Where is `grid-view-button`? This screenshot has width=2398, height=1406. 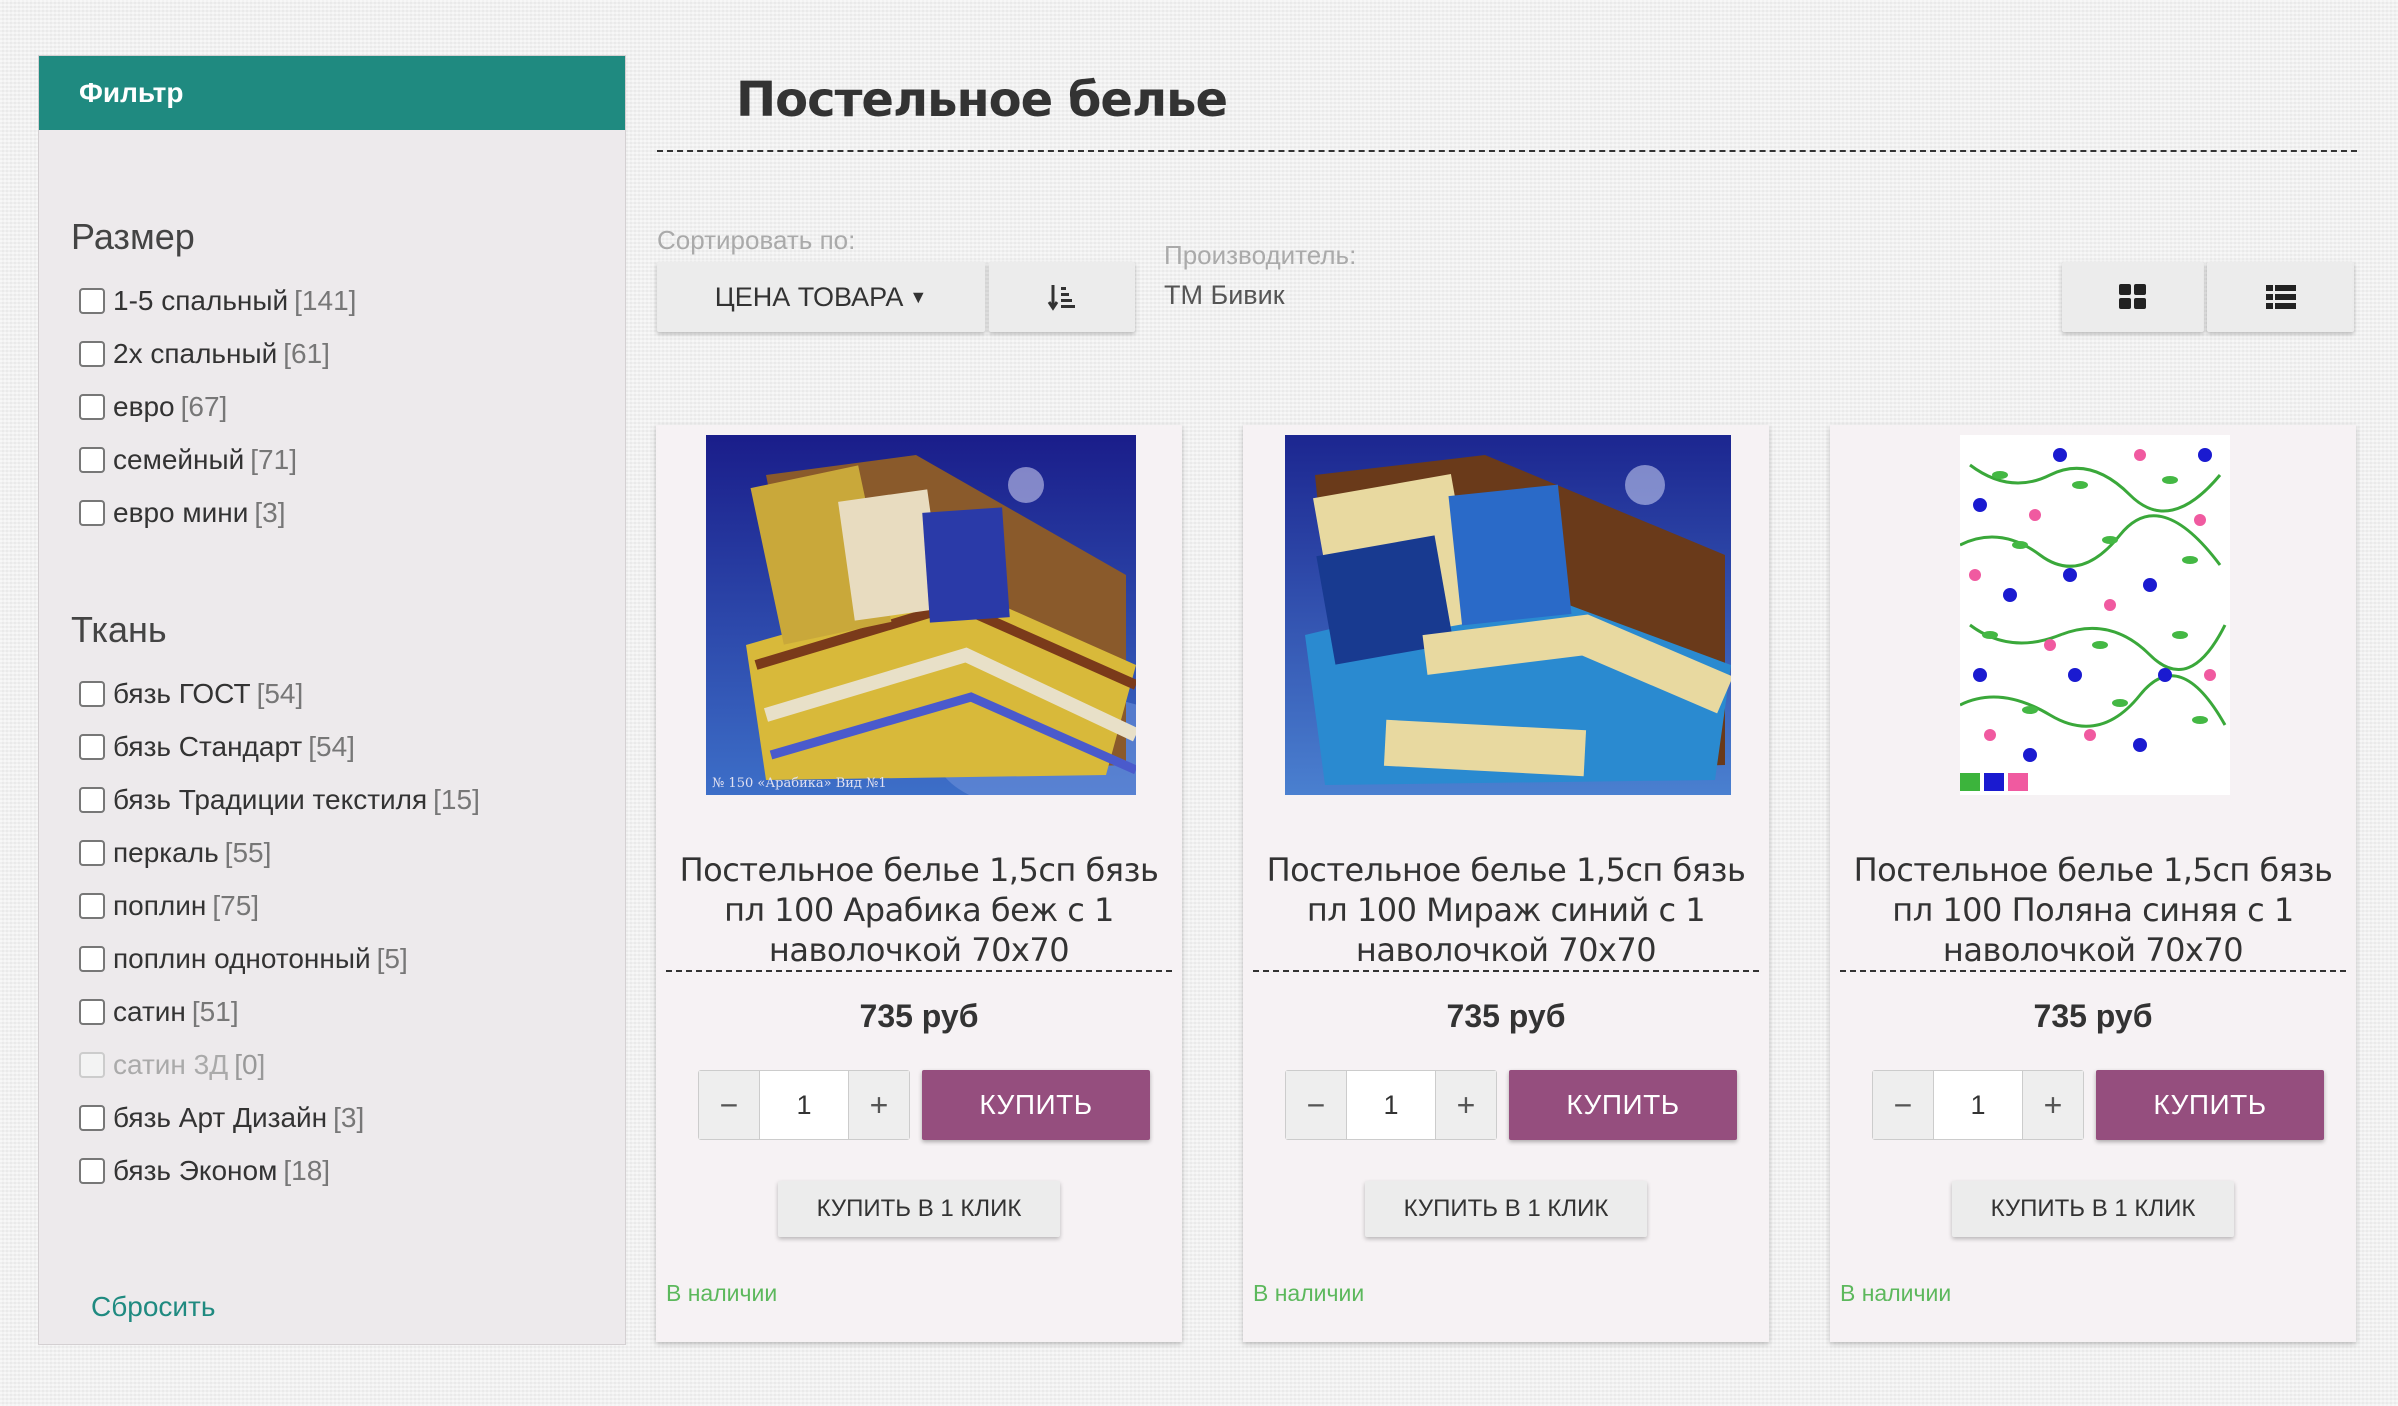 grid-view-button is located at coordinates (2133, 297).